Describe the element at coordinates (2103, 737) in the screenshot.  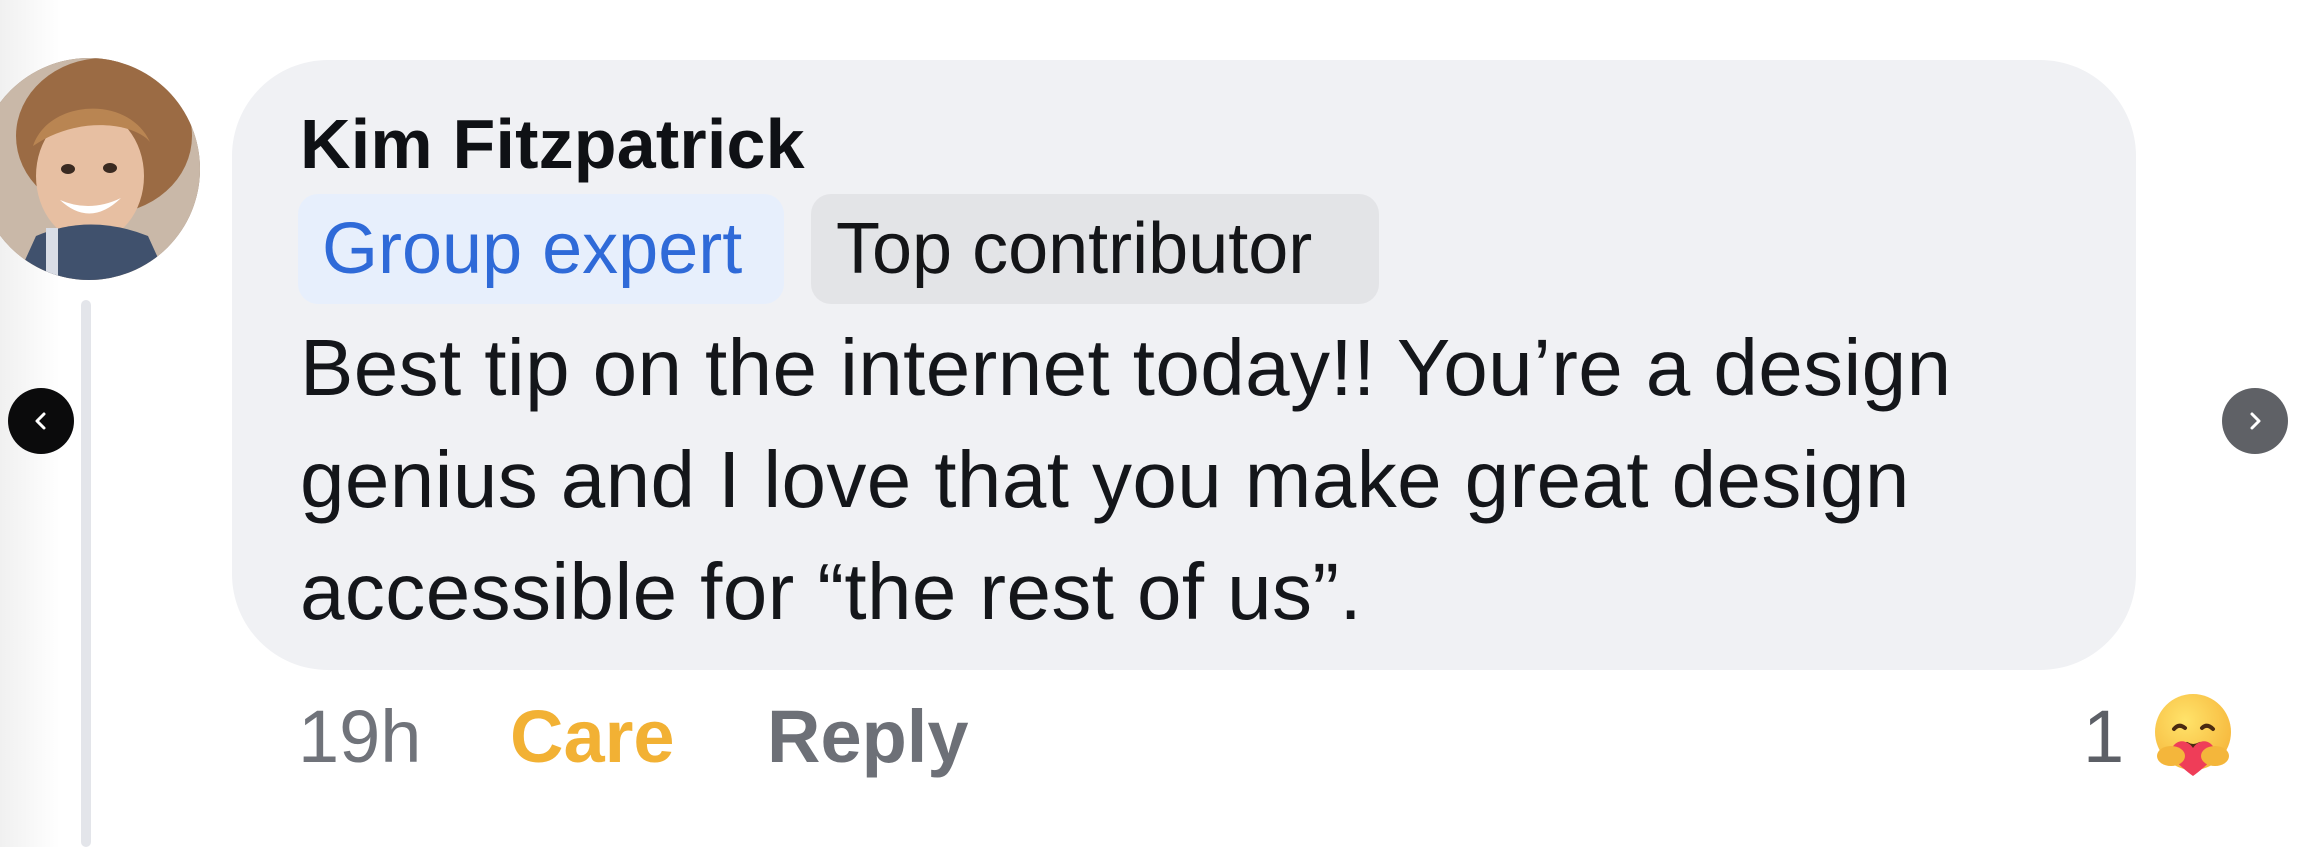
I see `reaction-count: 1` at that location.